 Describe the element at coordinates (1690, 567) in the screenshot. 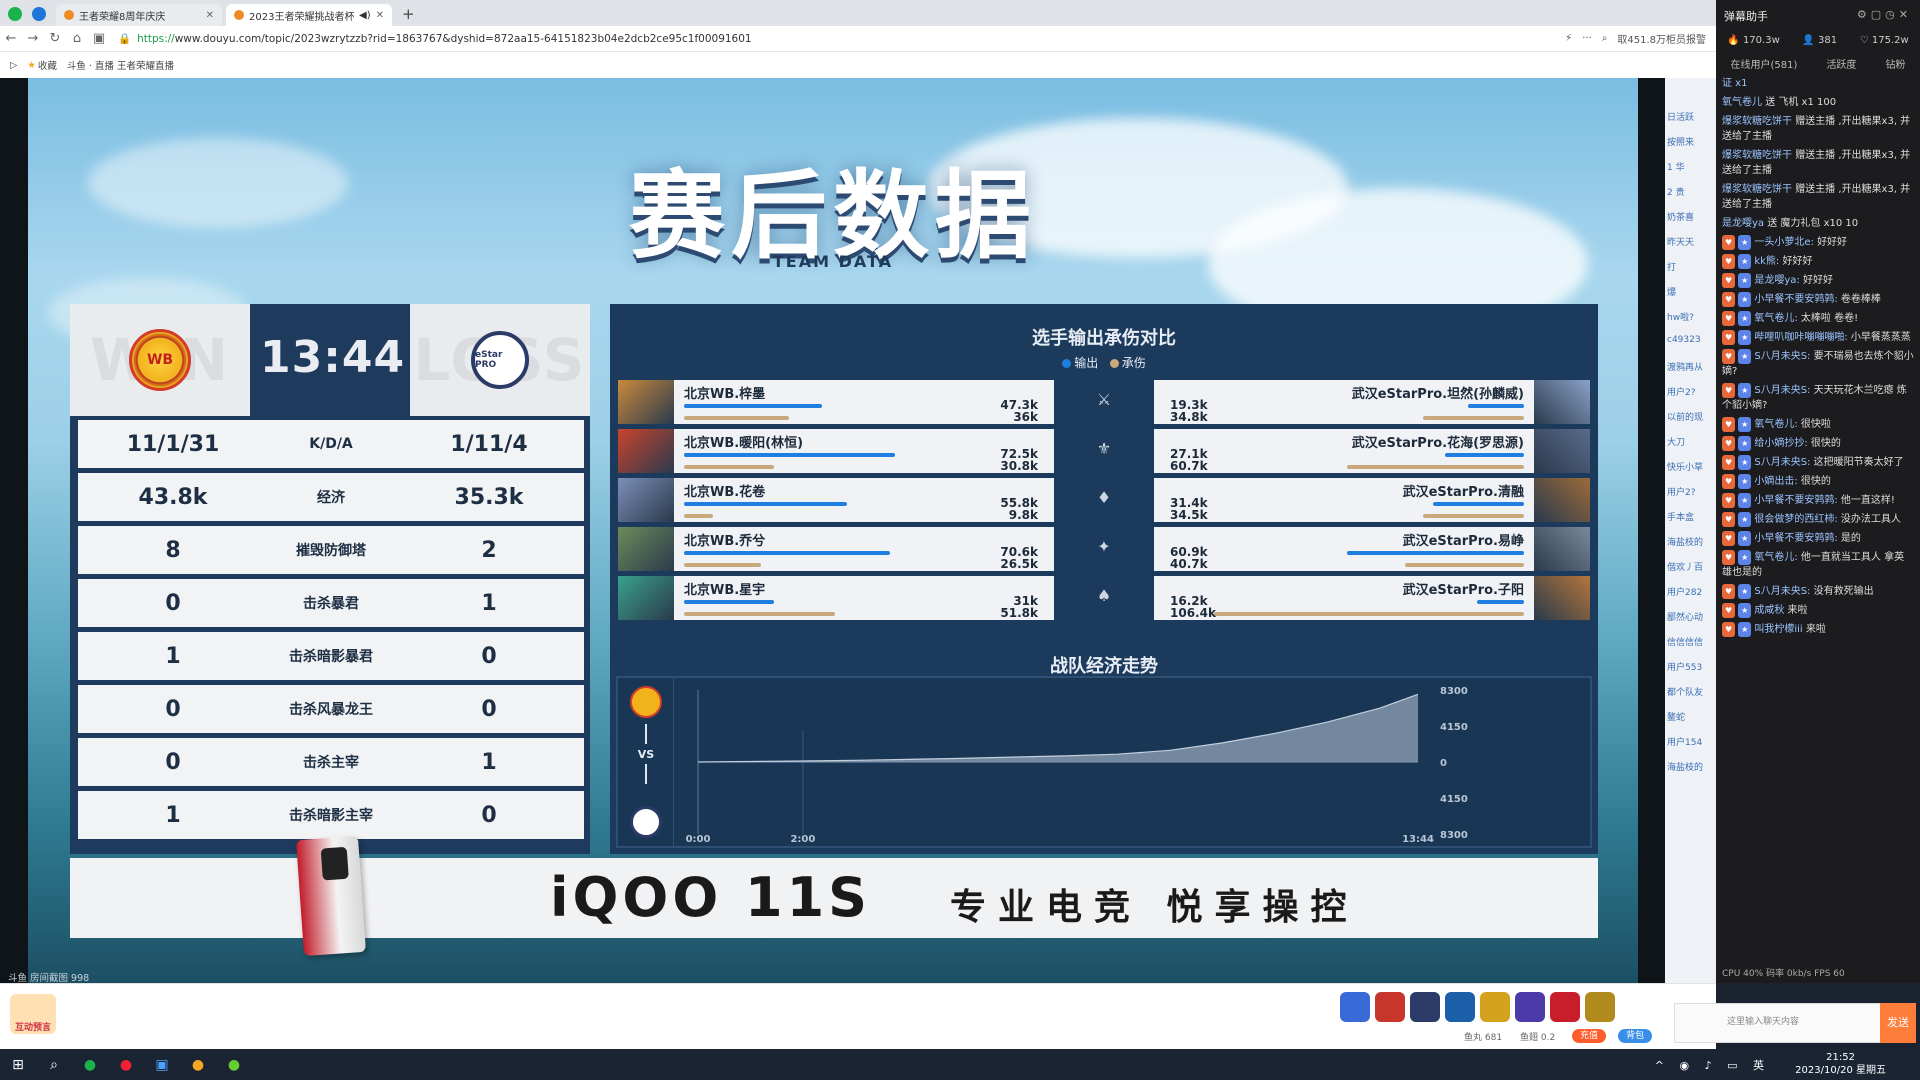

I see `sidebar-item: 偕欢丿百` at that location.